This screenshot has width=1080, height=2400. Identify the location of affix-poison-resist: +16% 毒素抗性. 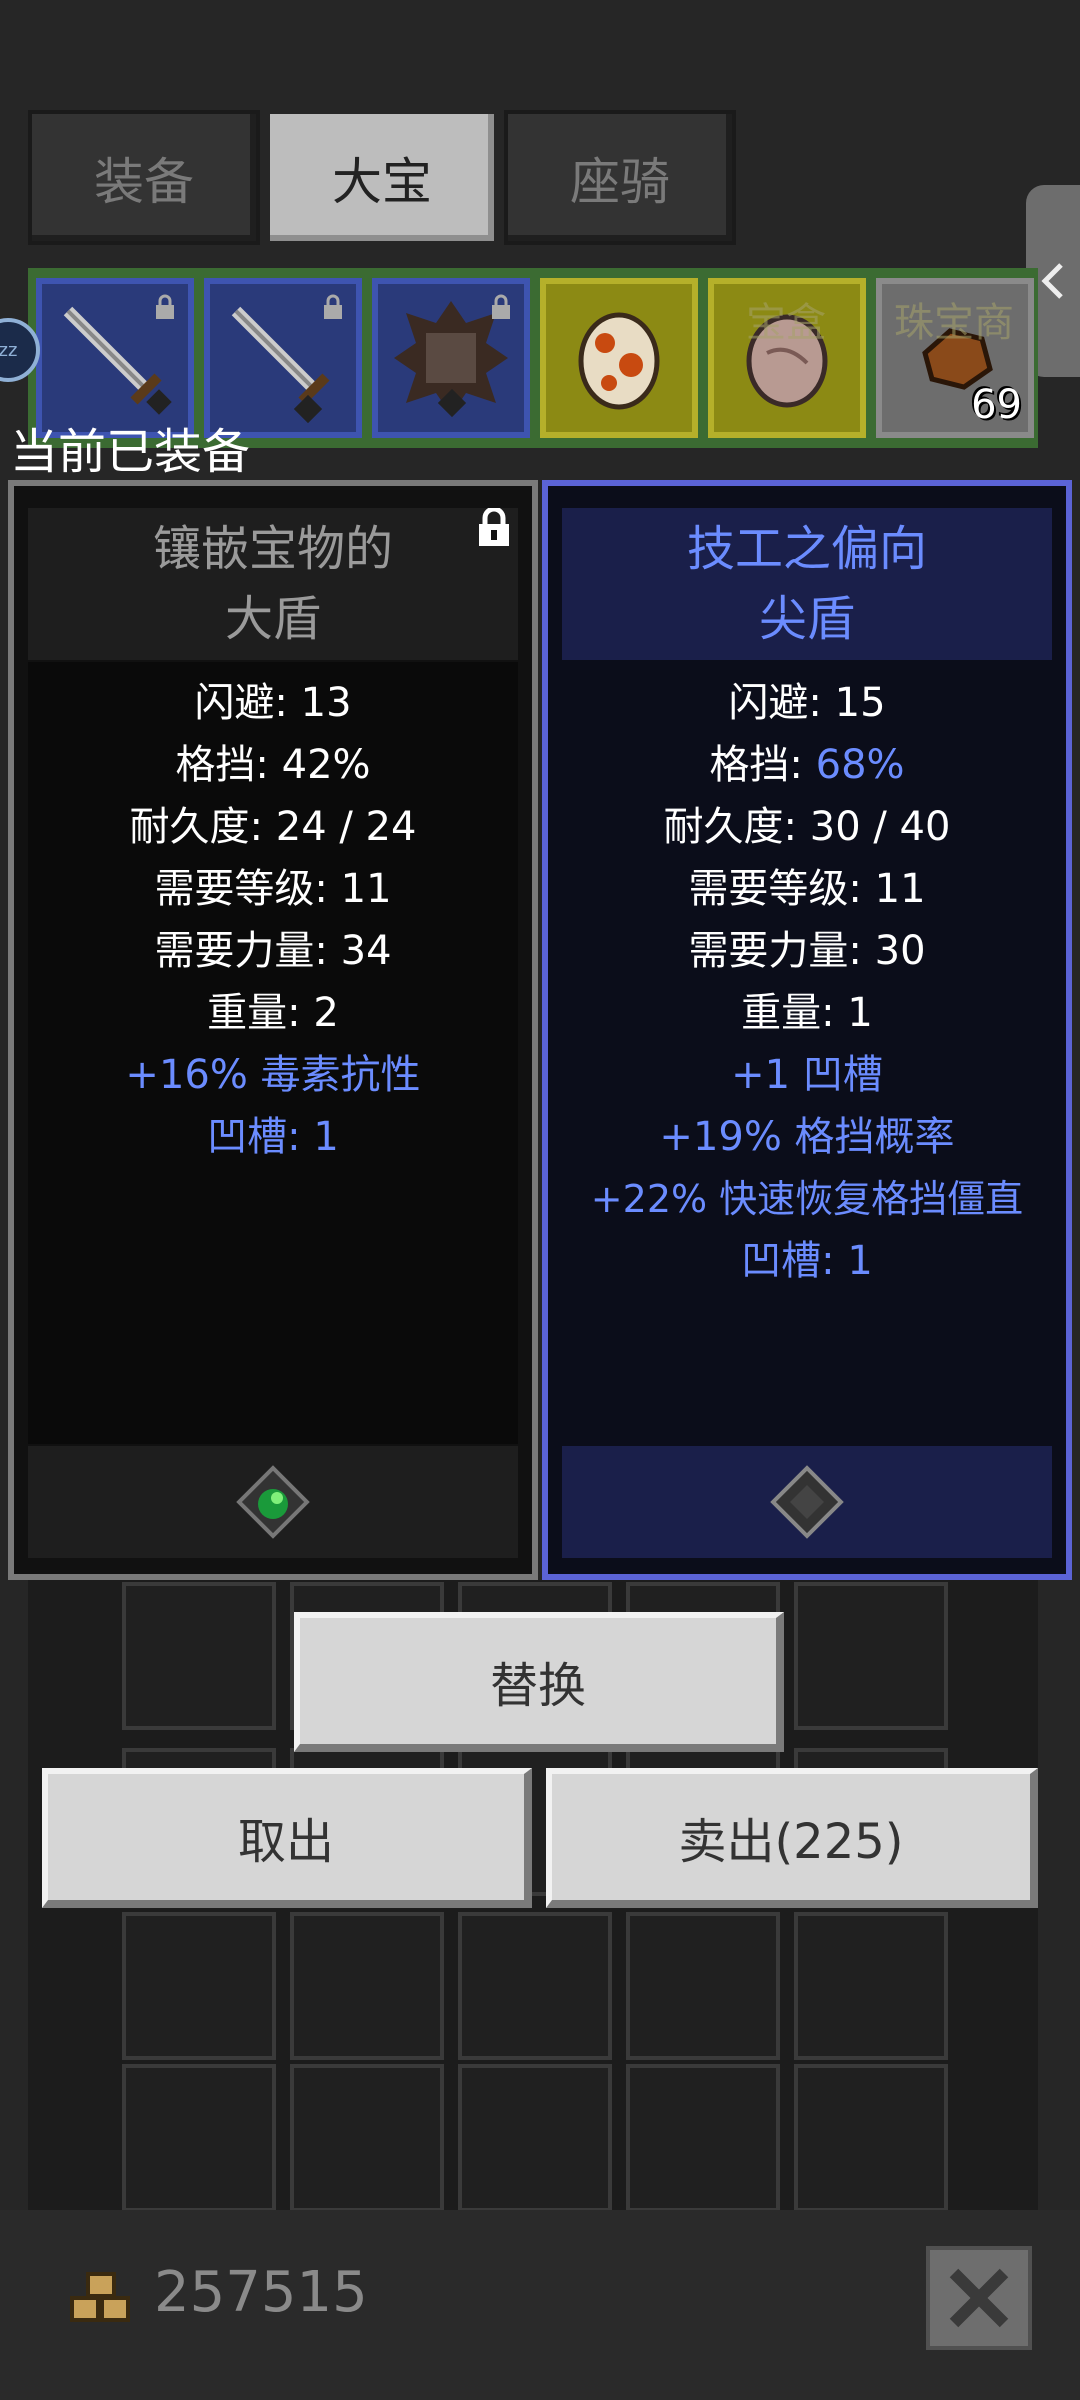
(273, 1075).